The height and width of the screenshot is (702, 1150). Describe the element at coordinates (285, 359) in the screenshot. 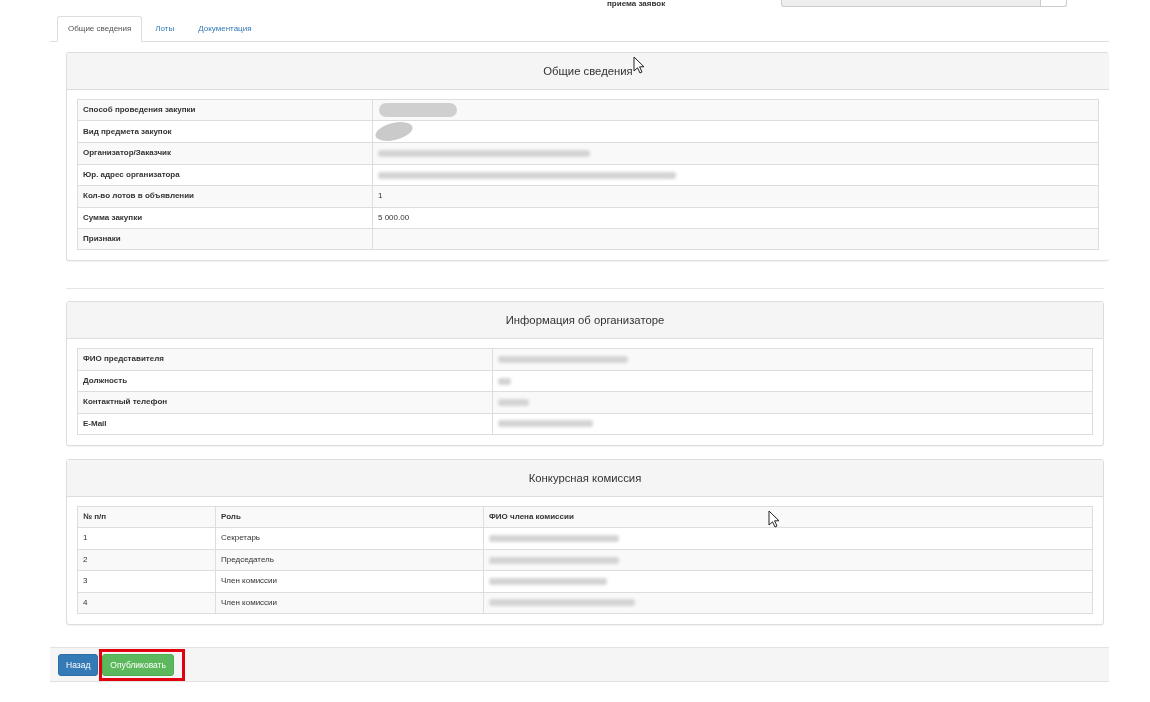

I see `row-label: ФИО представителя` at that location.